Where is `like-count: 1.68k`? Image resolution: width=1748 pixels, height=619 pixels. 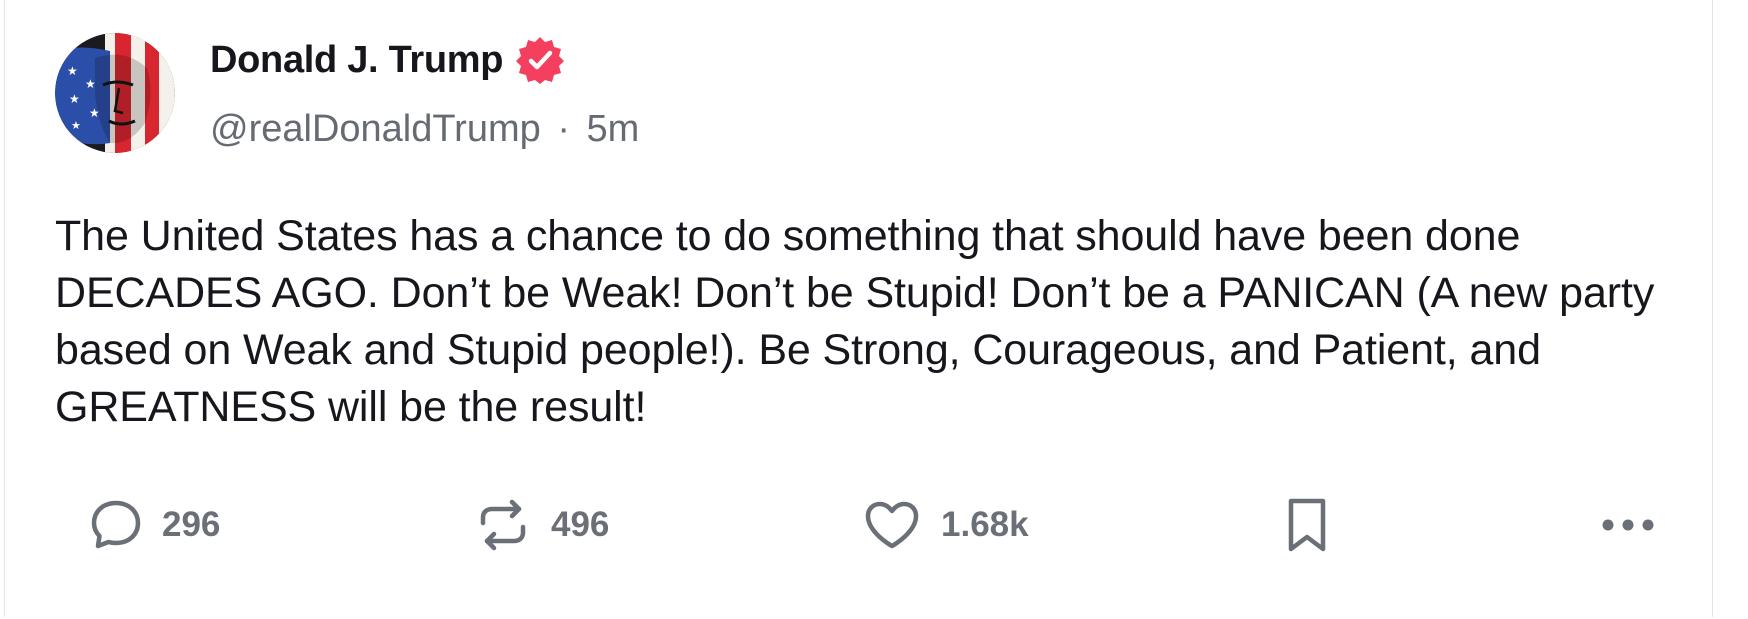 like-count: 1.68k is located at coordinates (985, 524).